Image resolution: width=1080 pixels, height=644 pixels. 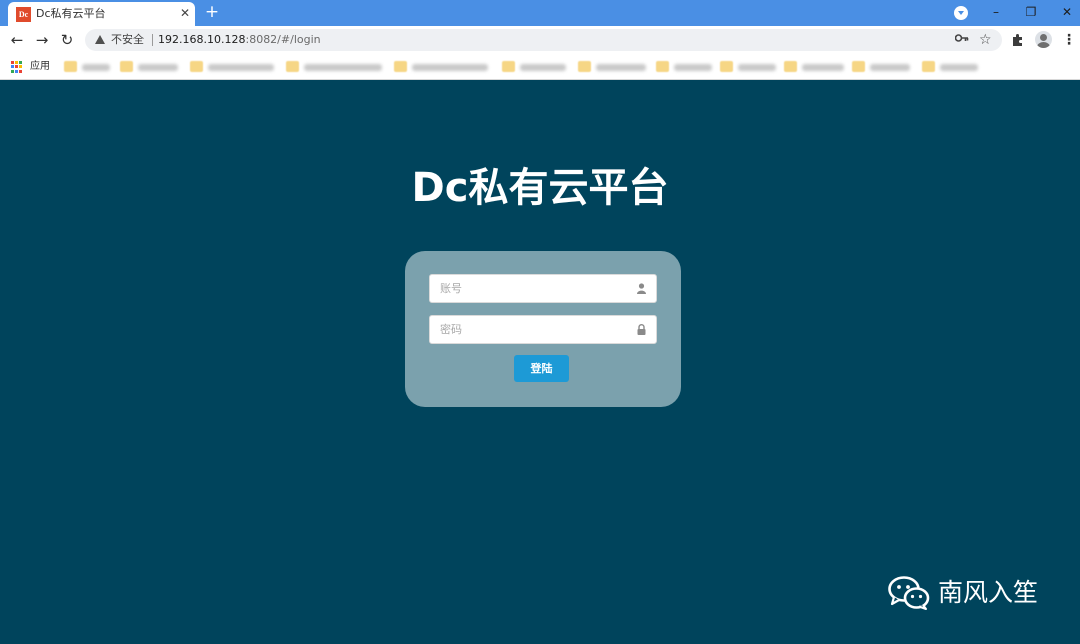 What do you see at coordinates (1067, 12) in the screenshot?
I see `window-close-button: ✕` at bounding box center [1067, 12].